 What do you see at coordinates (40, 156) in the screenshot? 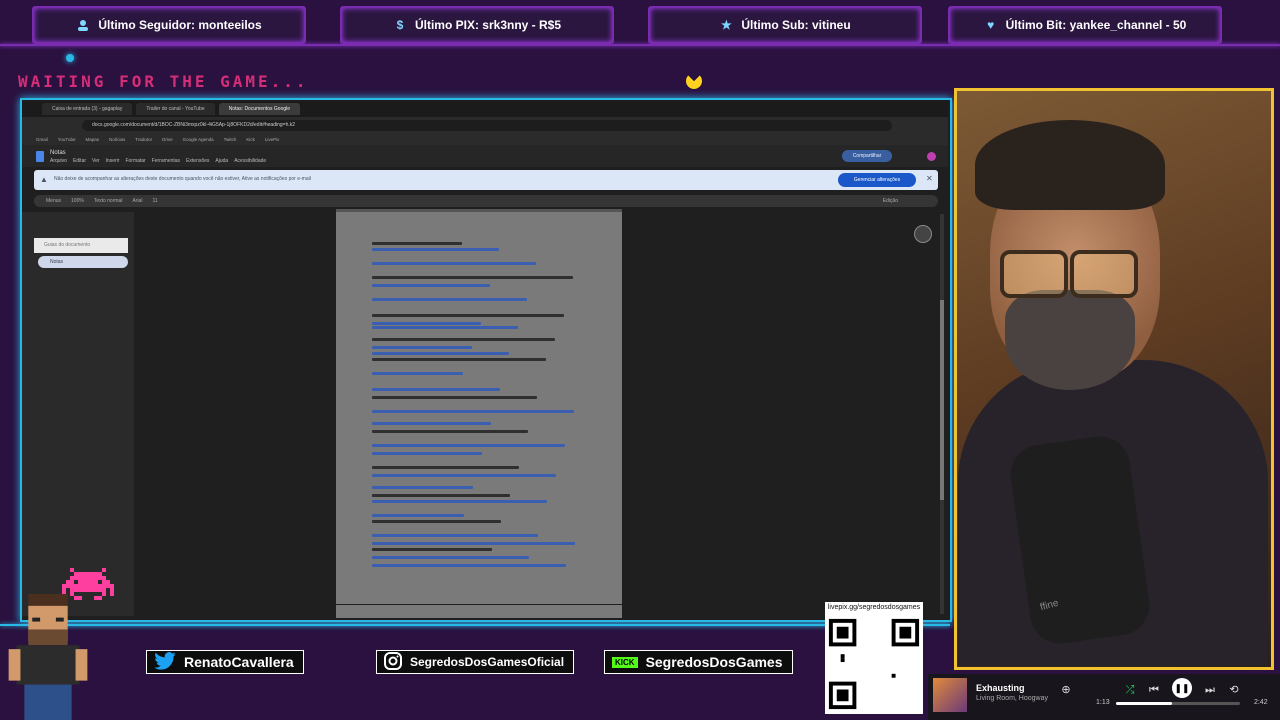
I see `docs-logo-icon` at bounding box center [40, 156].